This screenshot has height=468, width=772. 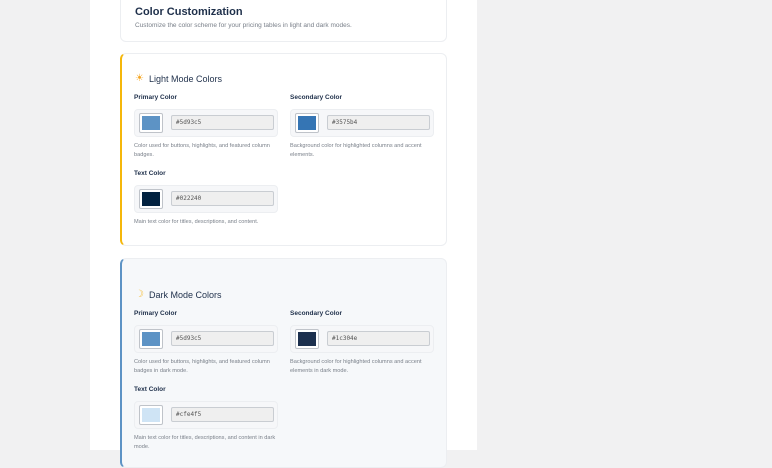 I want to click on color-hex-input: #022240, so click(x=222, y=198).